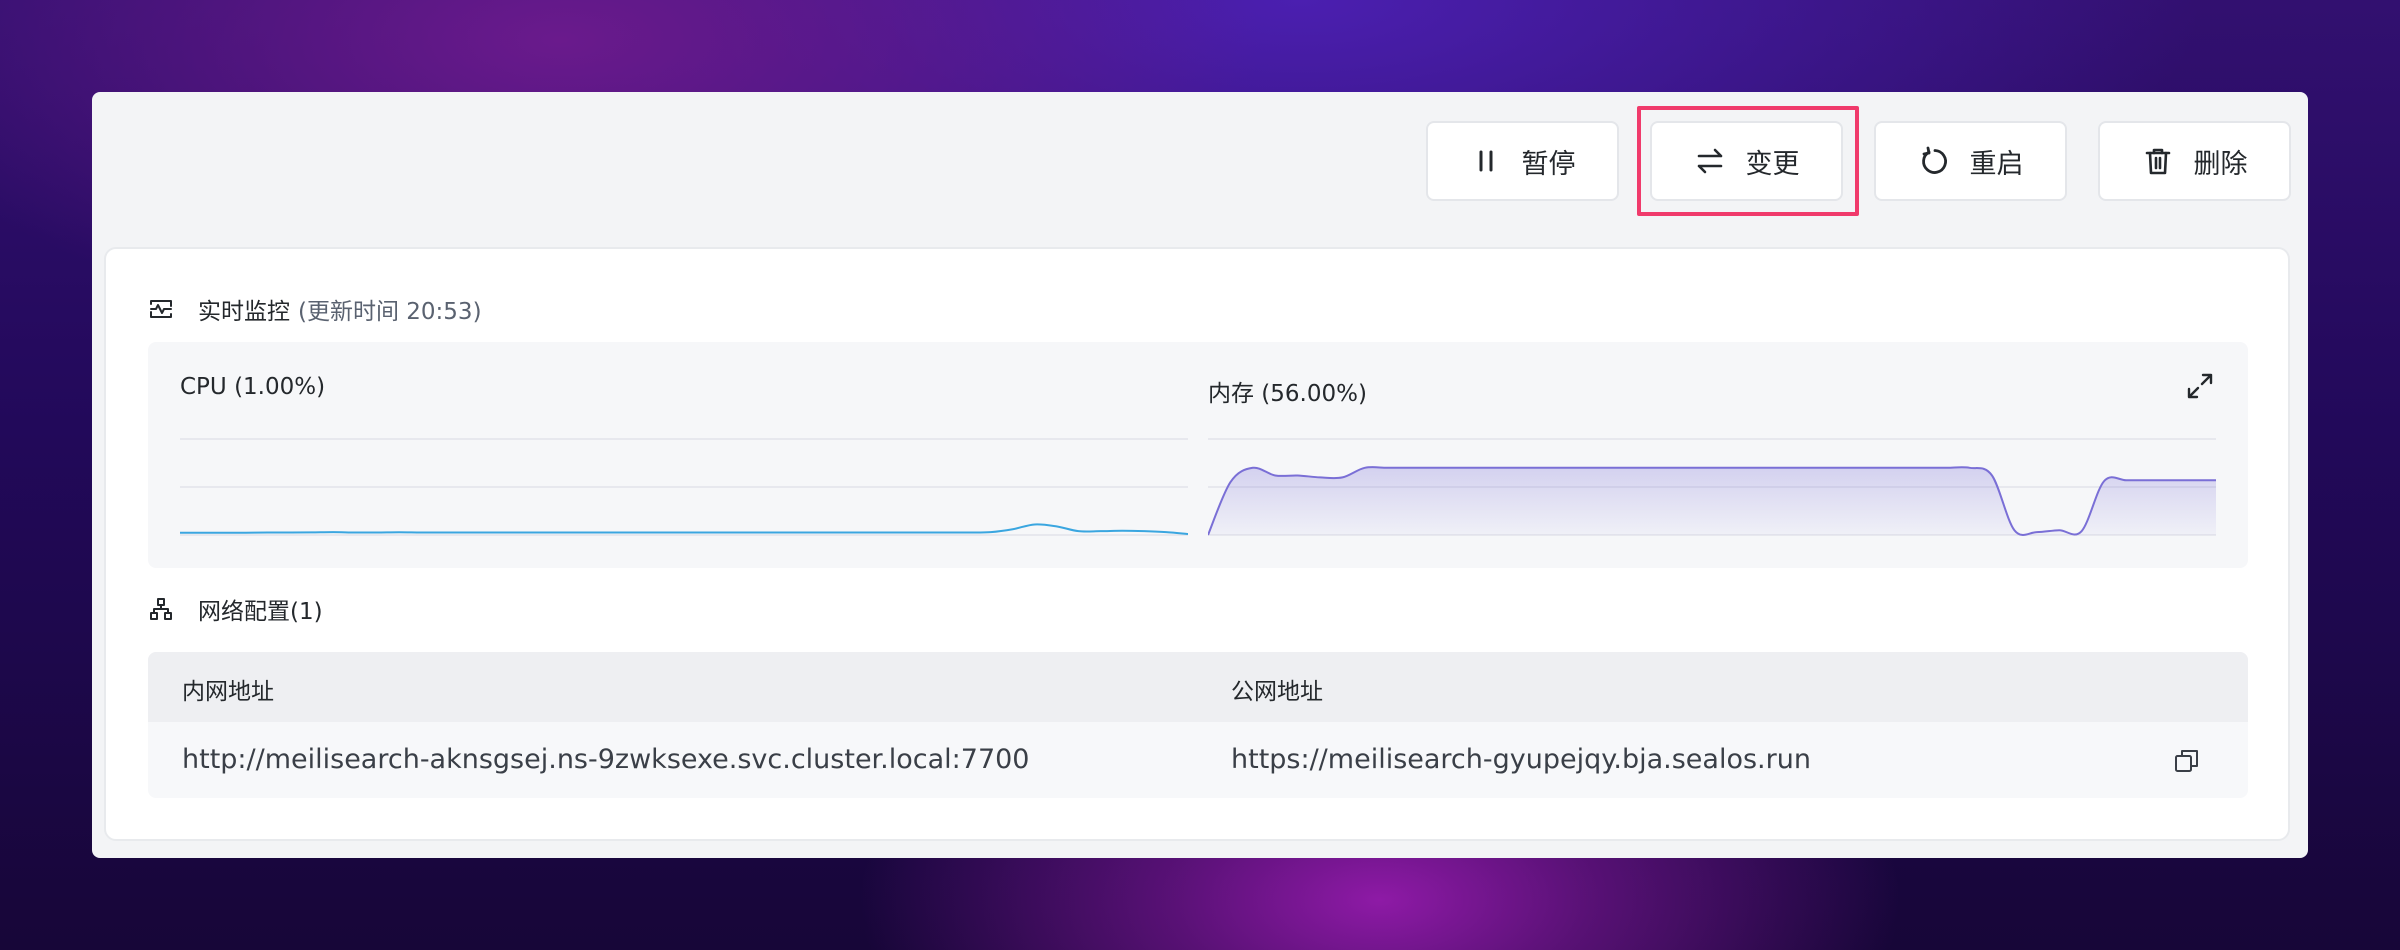  I want to click on expand-icon, so click(2200, 386).